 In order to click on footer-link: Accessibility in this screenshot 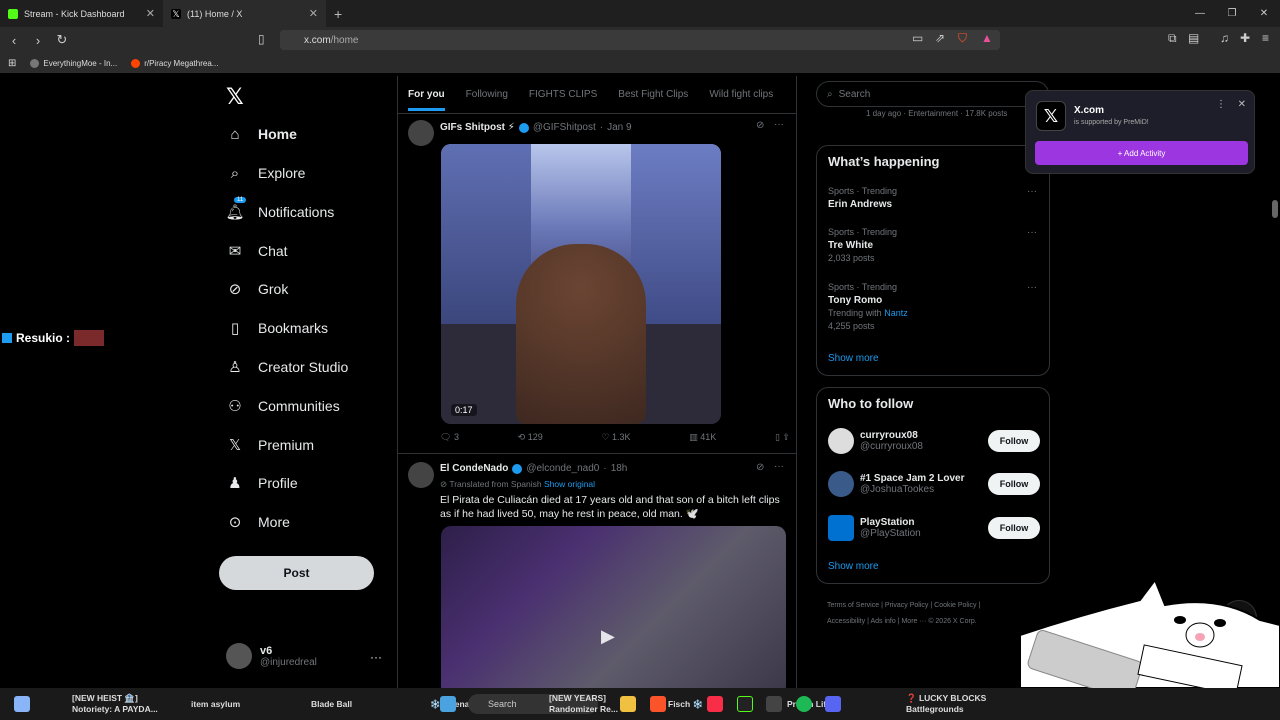, I will do `click(846, 621)`.